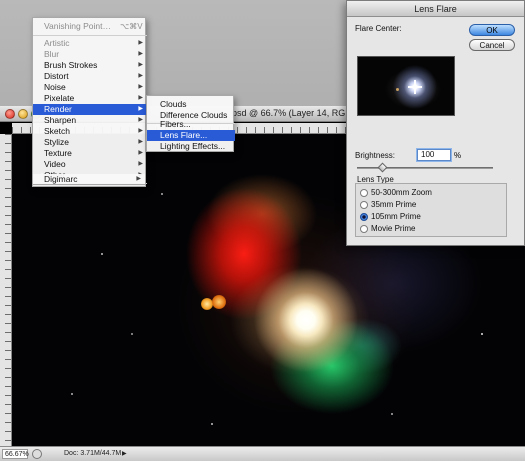  I want to click on menu-item-label: Stylize, so click(57, 142).